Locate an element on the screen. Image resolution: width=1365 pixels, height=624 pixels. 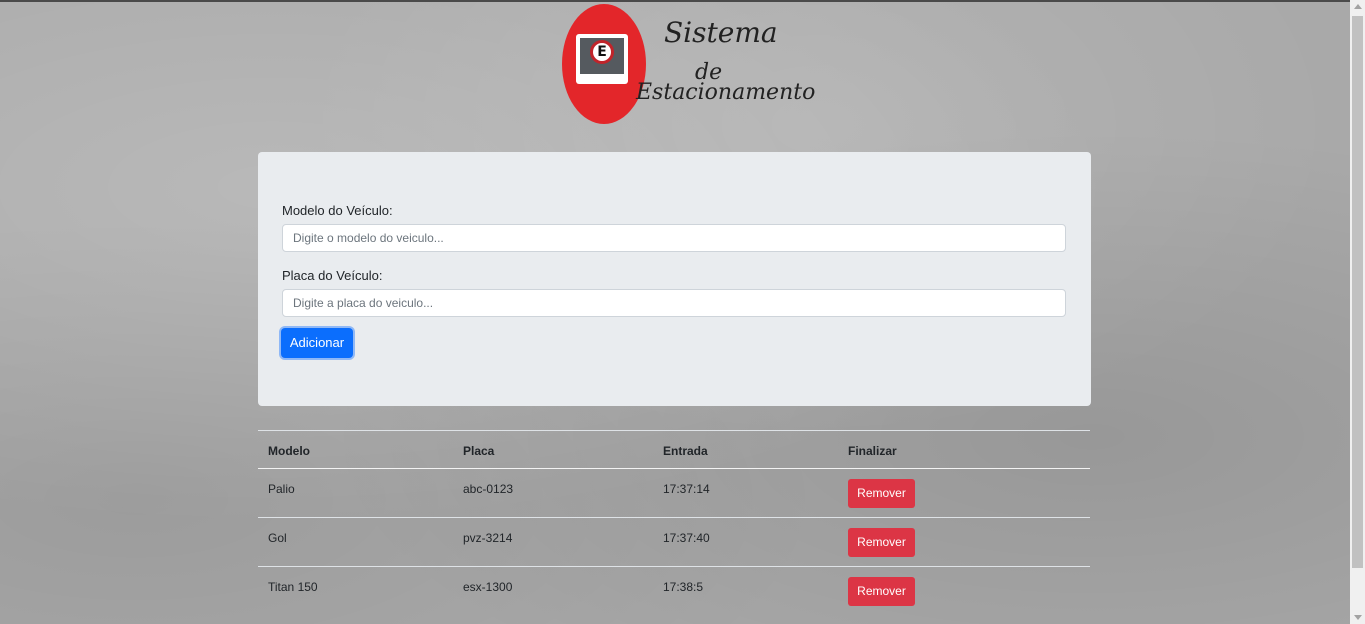
cell-entrada: 17:37:40 is located at coordinates (686, 538).